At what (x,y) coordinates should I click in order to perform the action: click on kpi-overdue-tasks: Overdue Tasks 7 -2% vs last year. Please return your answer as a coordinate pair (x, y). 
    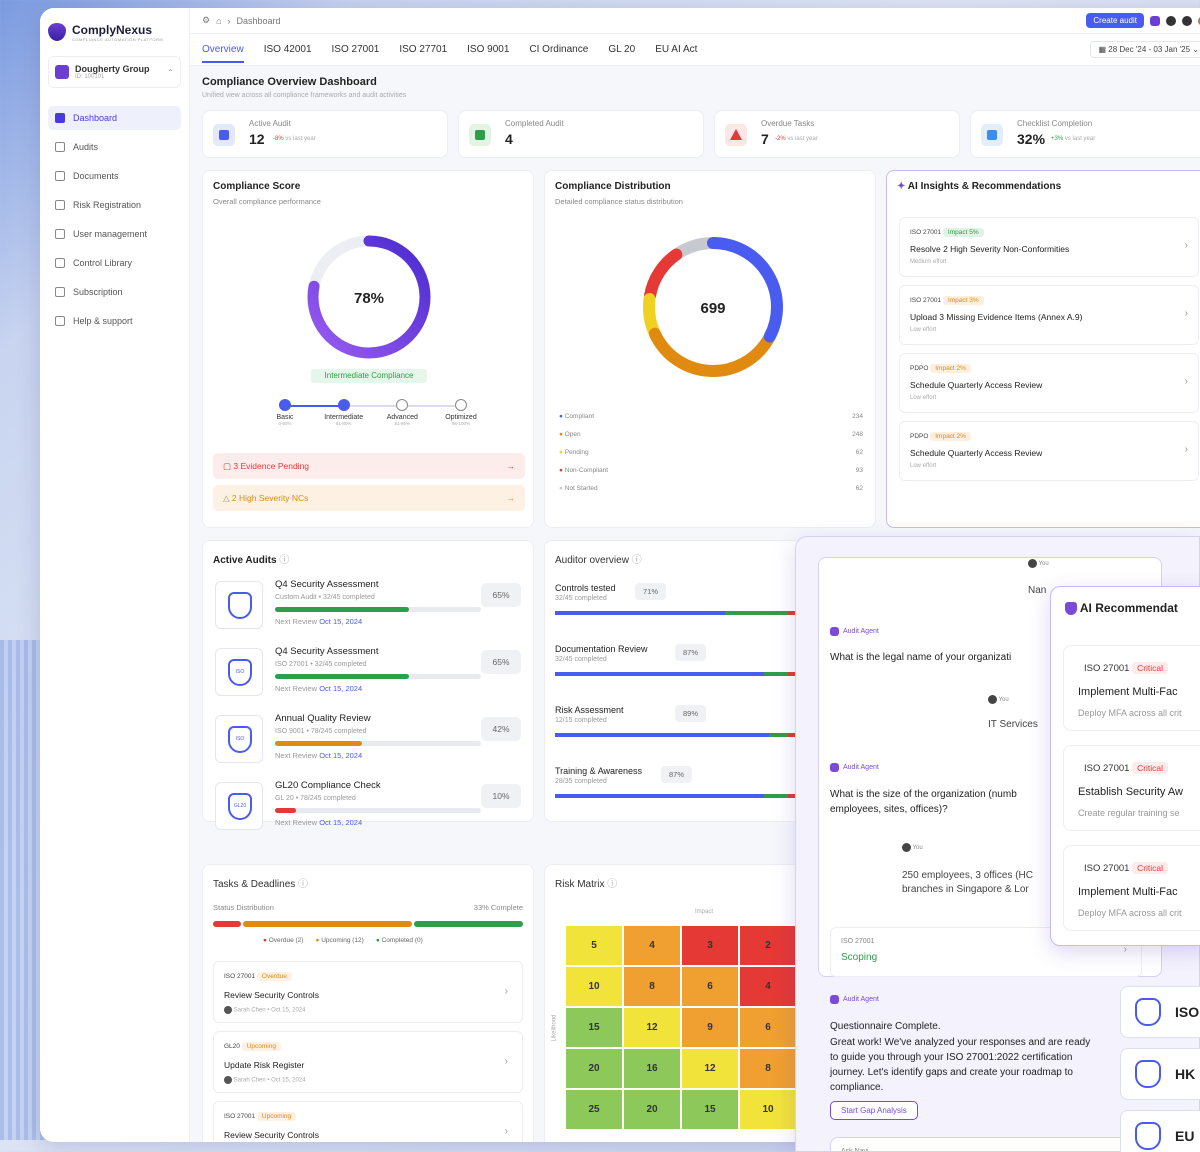
    Looking at the image, I should click on (837, 134).